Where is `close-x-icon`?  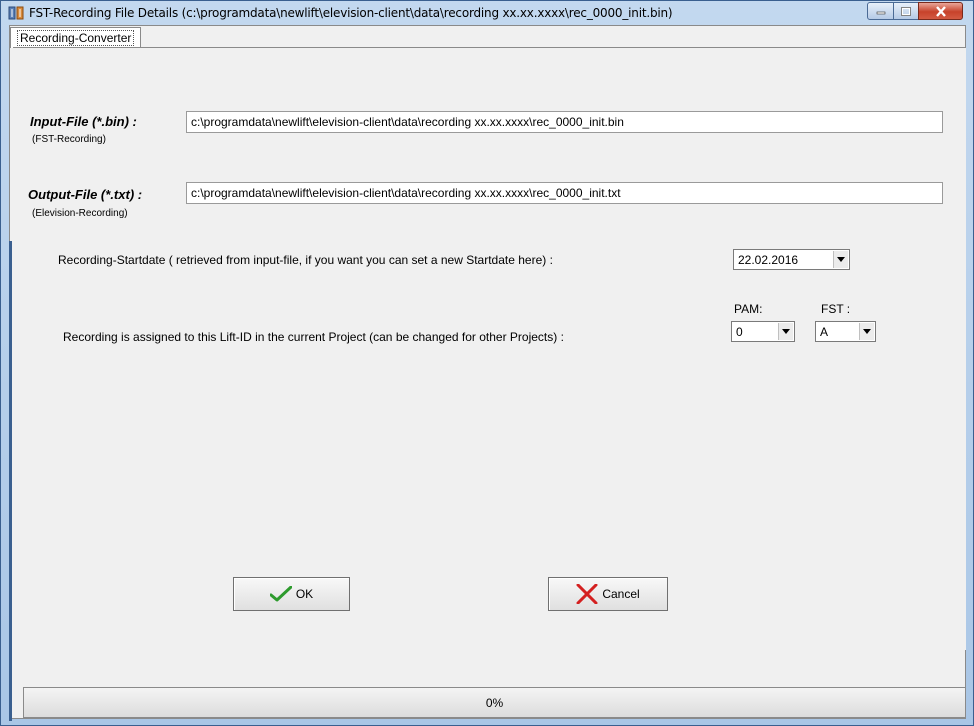 close-x-icon is located at coordinates (587, 594).